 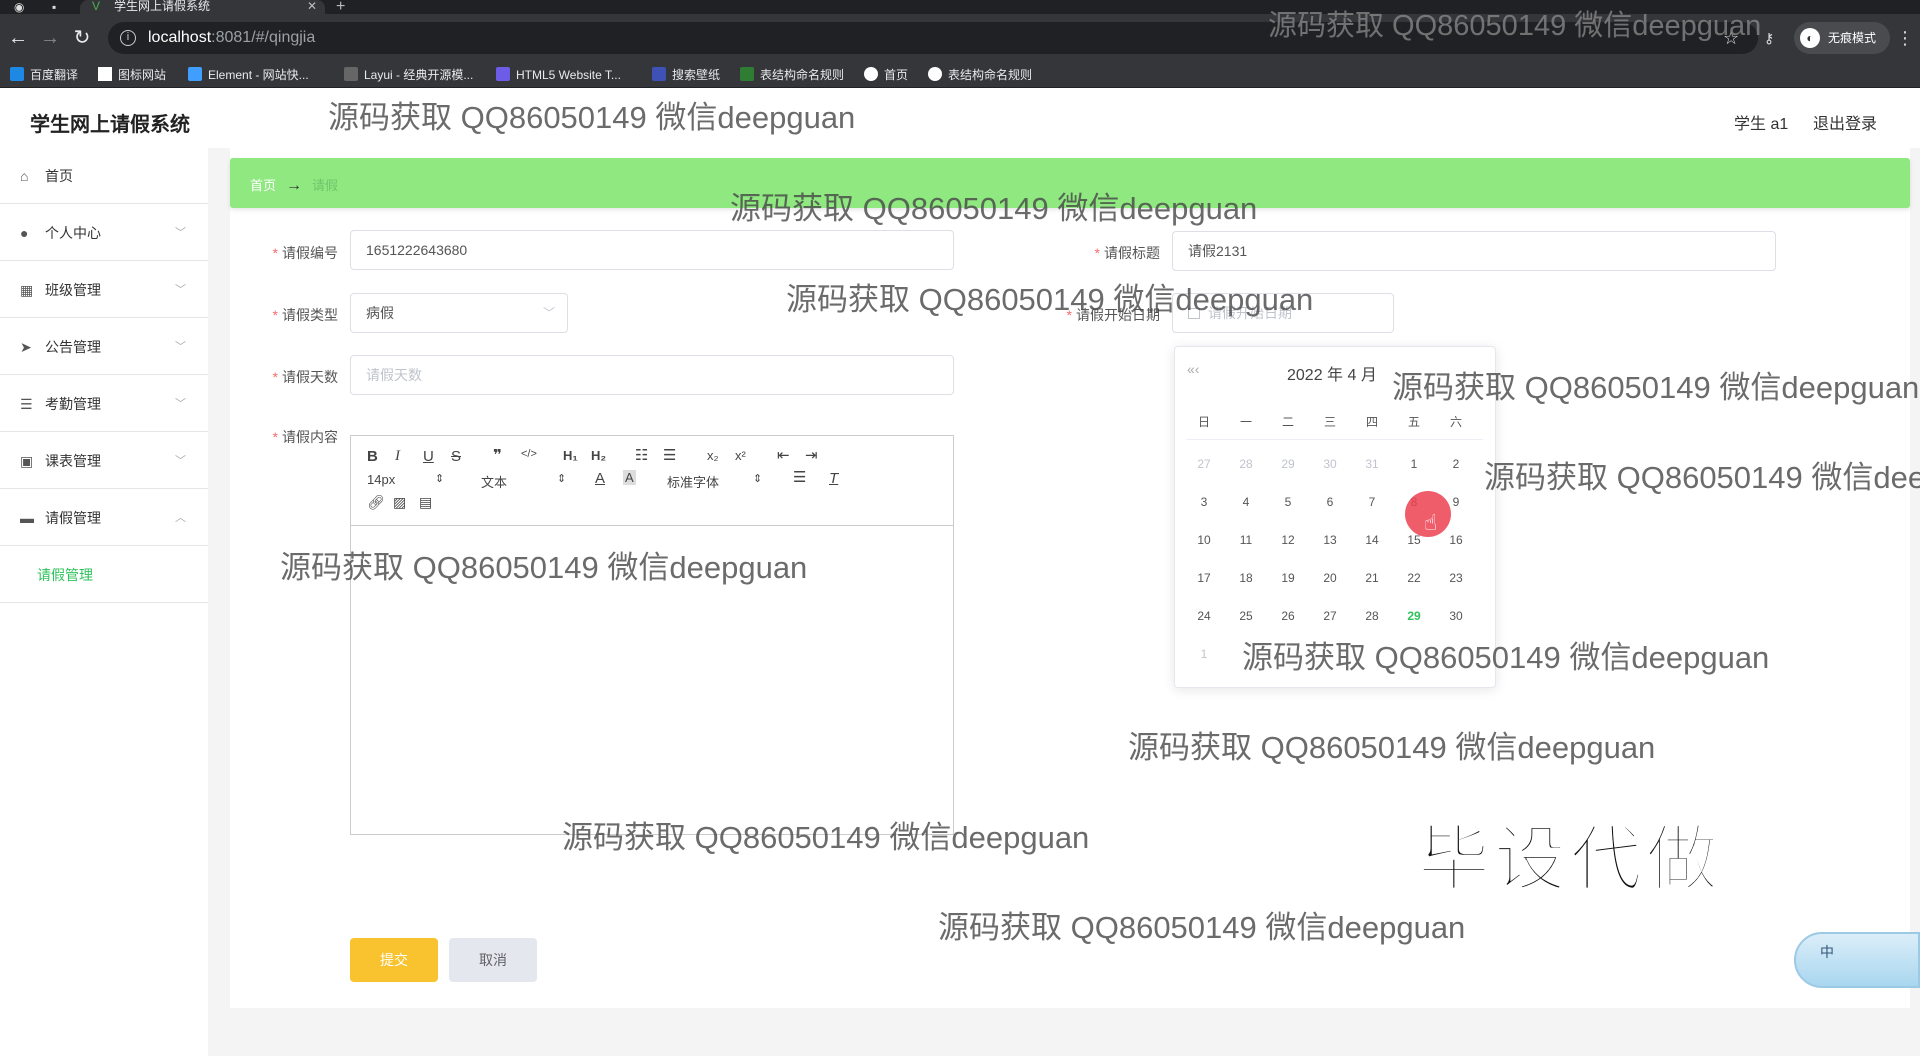 I want to click on quote-button: ❞, so click(x=497, y=455).